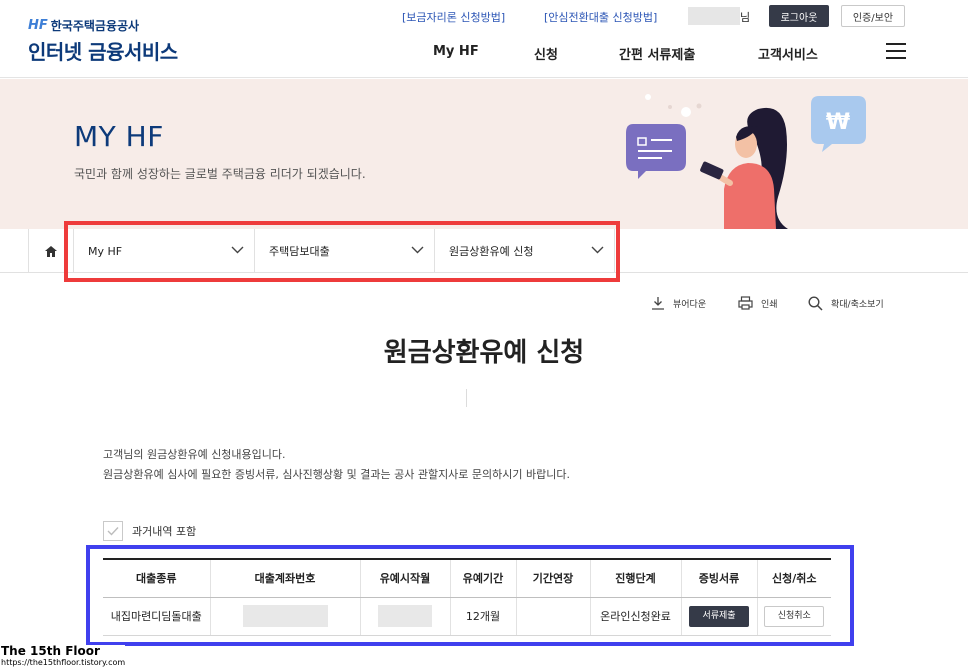 The width and height of the screenshot is (968, 669). Describe the element at coordinates (788, 53) in the screenshot. I see `nav-customer-service: 고객서비스` at that location.